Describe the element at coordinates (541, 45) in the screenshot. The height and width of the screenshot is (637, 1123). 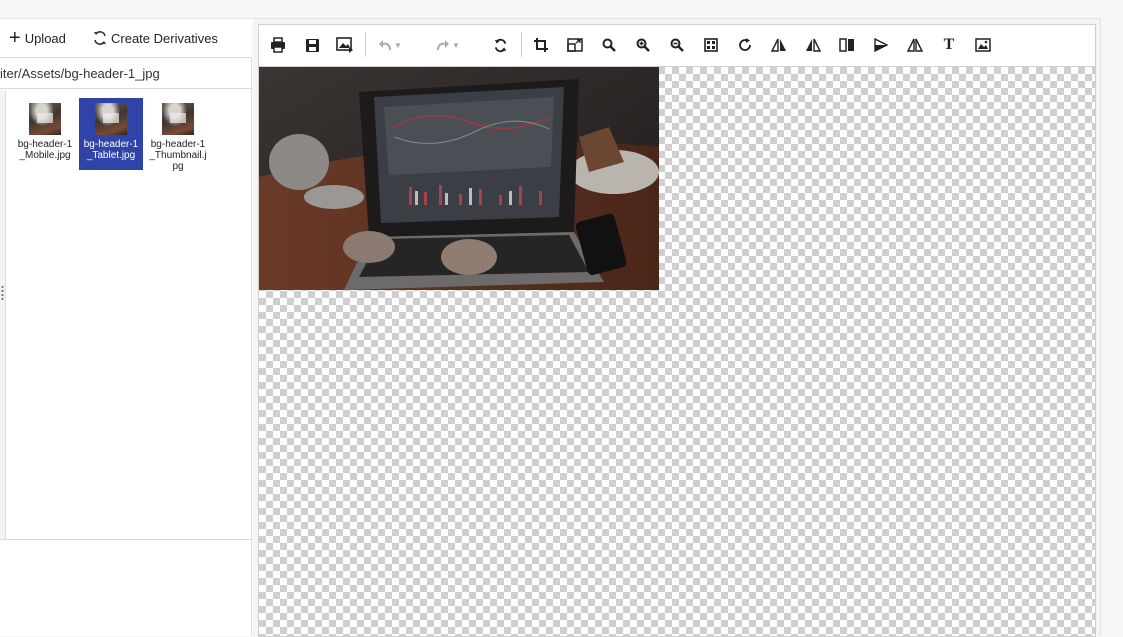
I see `crop-icon` at that location.